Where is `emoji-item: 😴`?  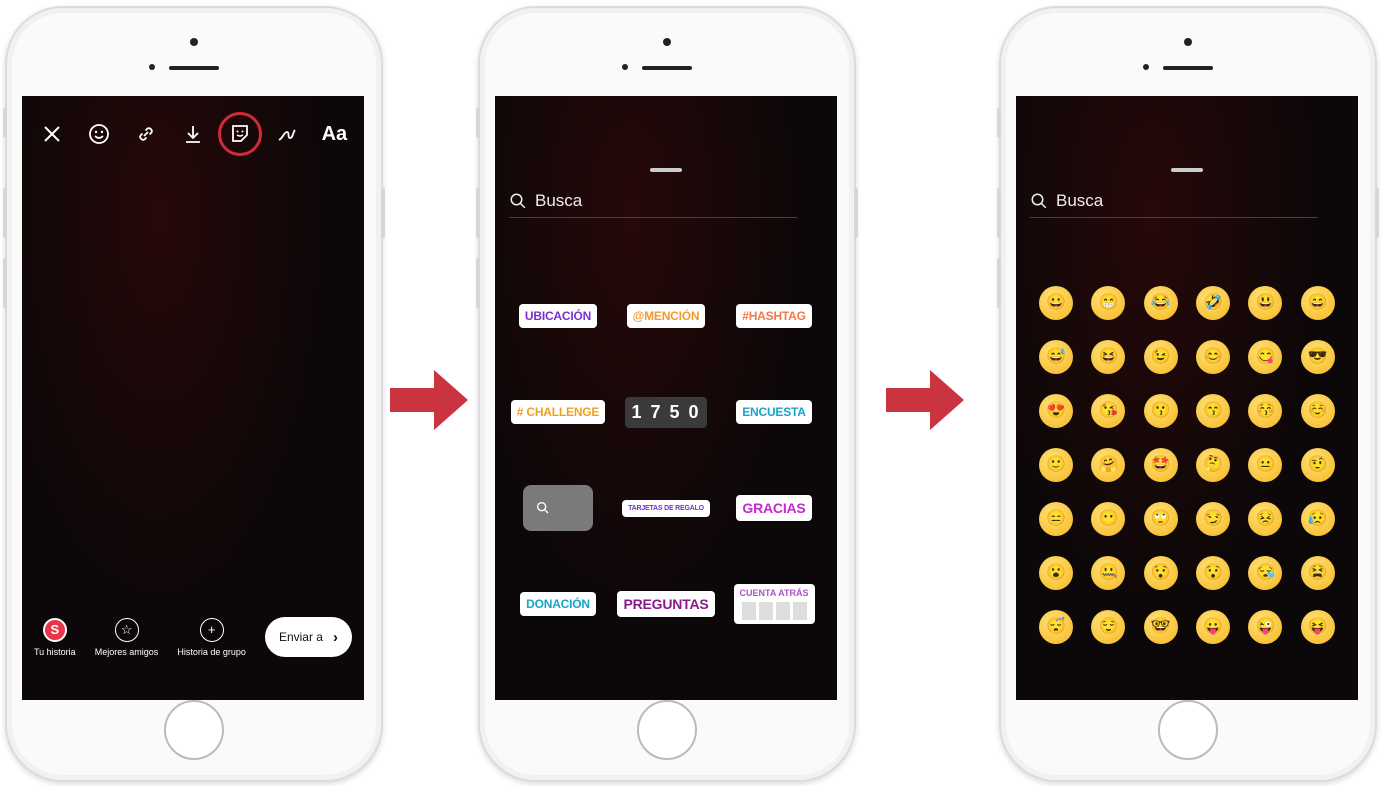 emoji-item: 😴 is located at coordinates (1056, 627).